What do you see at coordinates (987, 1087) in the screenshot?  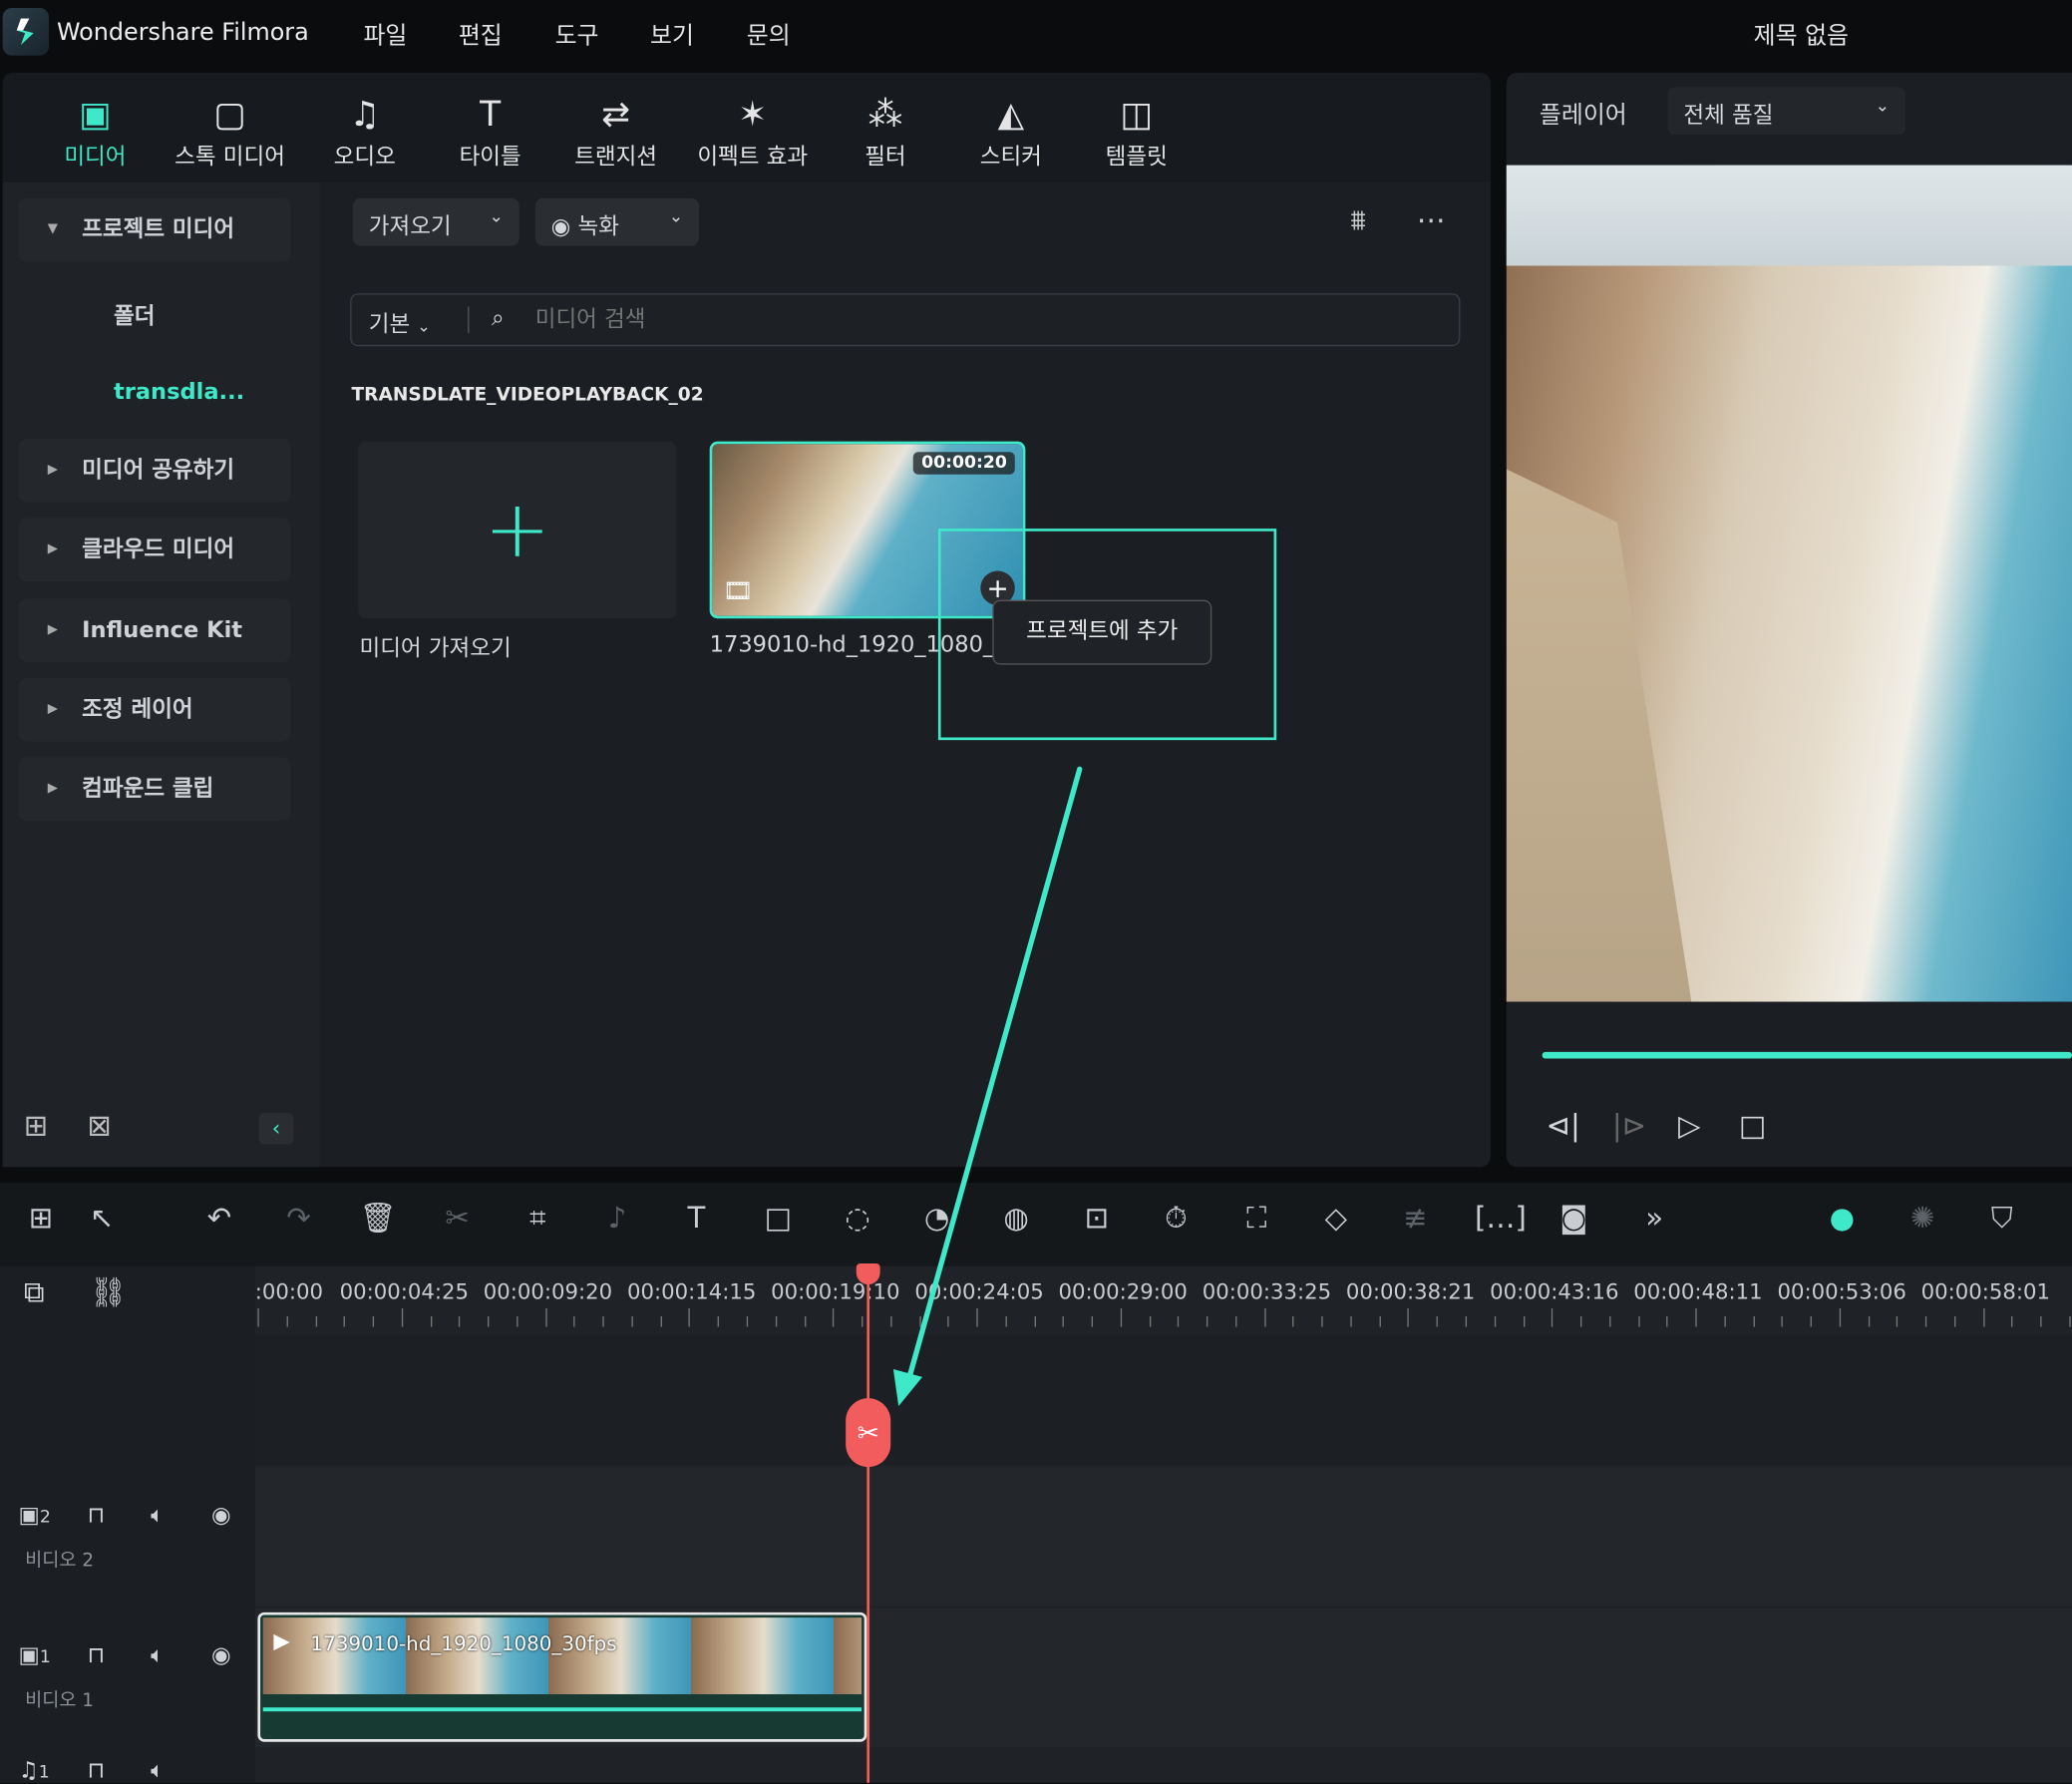 I see `annotation-arrow` at bounding box center [987, 1087].